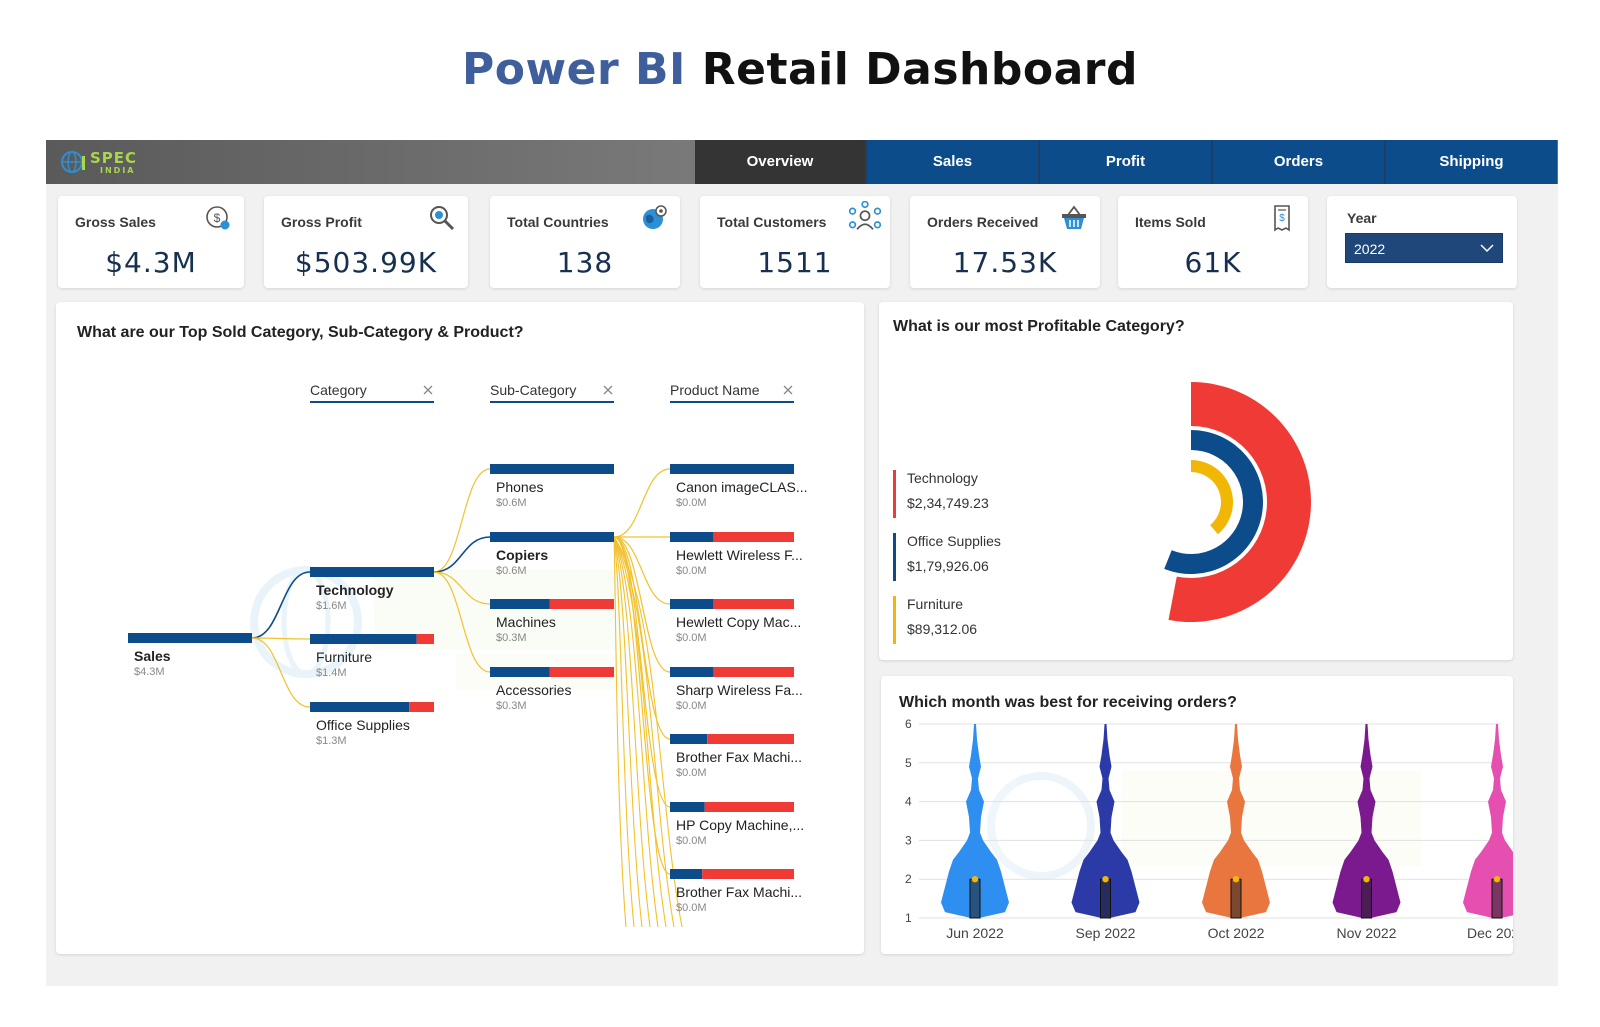 The image size is (1600, 1027). I want to click on x-tick-label: Jun 2022, so click(975, 933).